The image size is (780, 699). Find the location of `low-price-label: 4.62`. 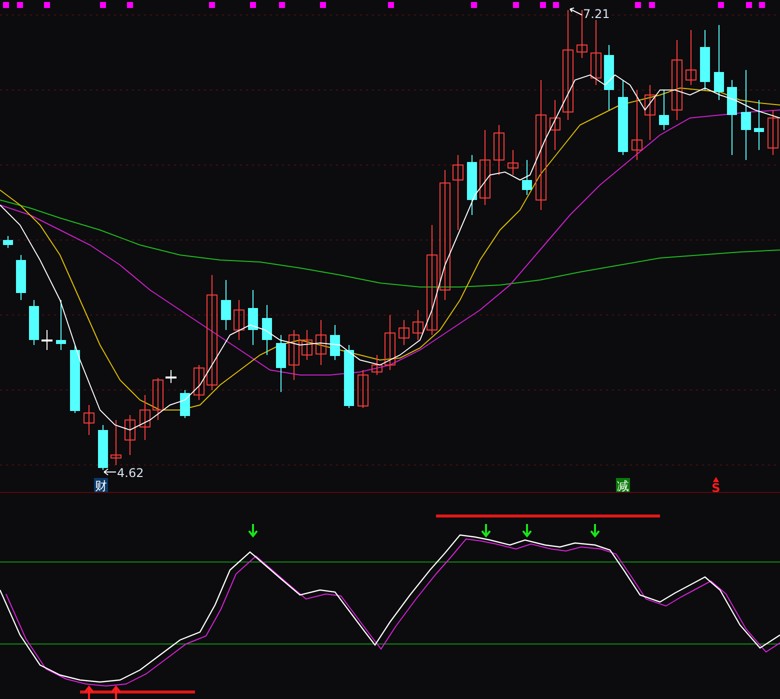

low-price-label: 4.62 is located at coordinates (130, 473).